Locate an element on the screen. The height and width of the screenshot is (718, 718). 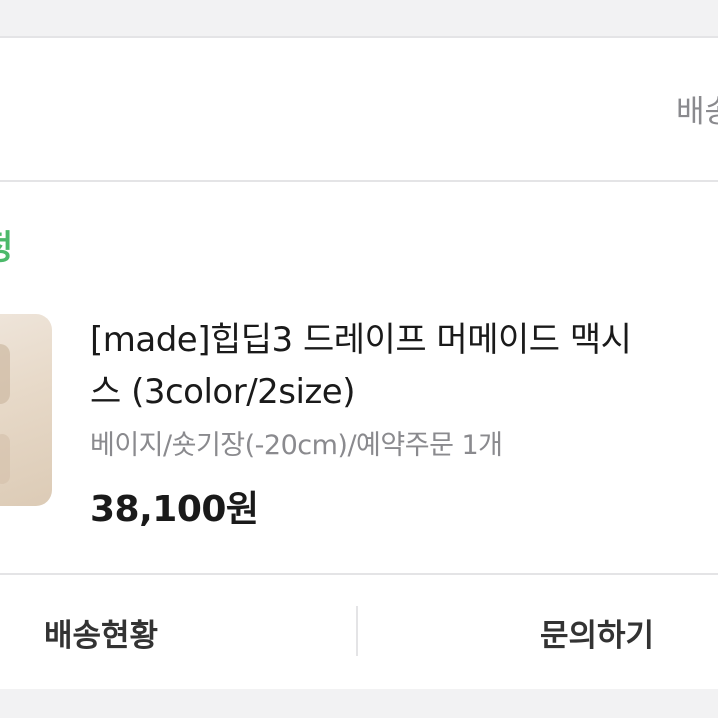
section-divider is located at coordinates (359, 181).